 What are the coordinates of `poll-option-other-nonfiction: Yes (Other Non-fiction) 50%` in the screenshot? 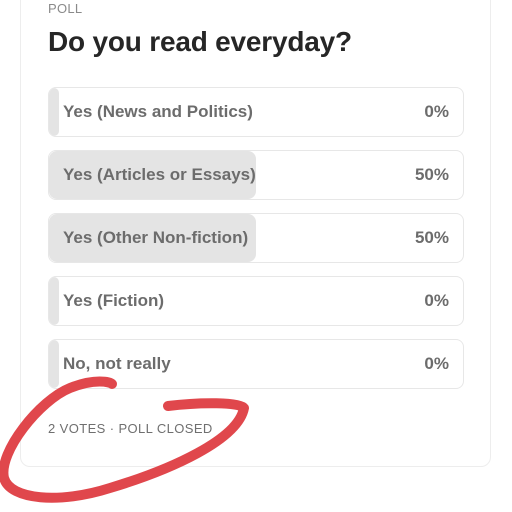 It's located at (256, 238).